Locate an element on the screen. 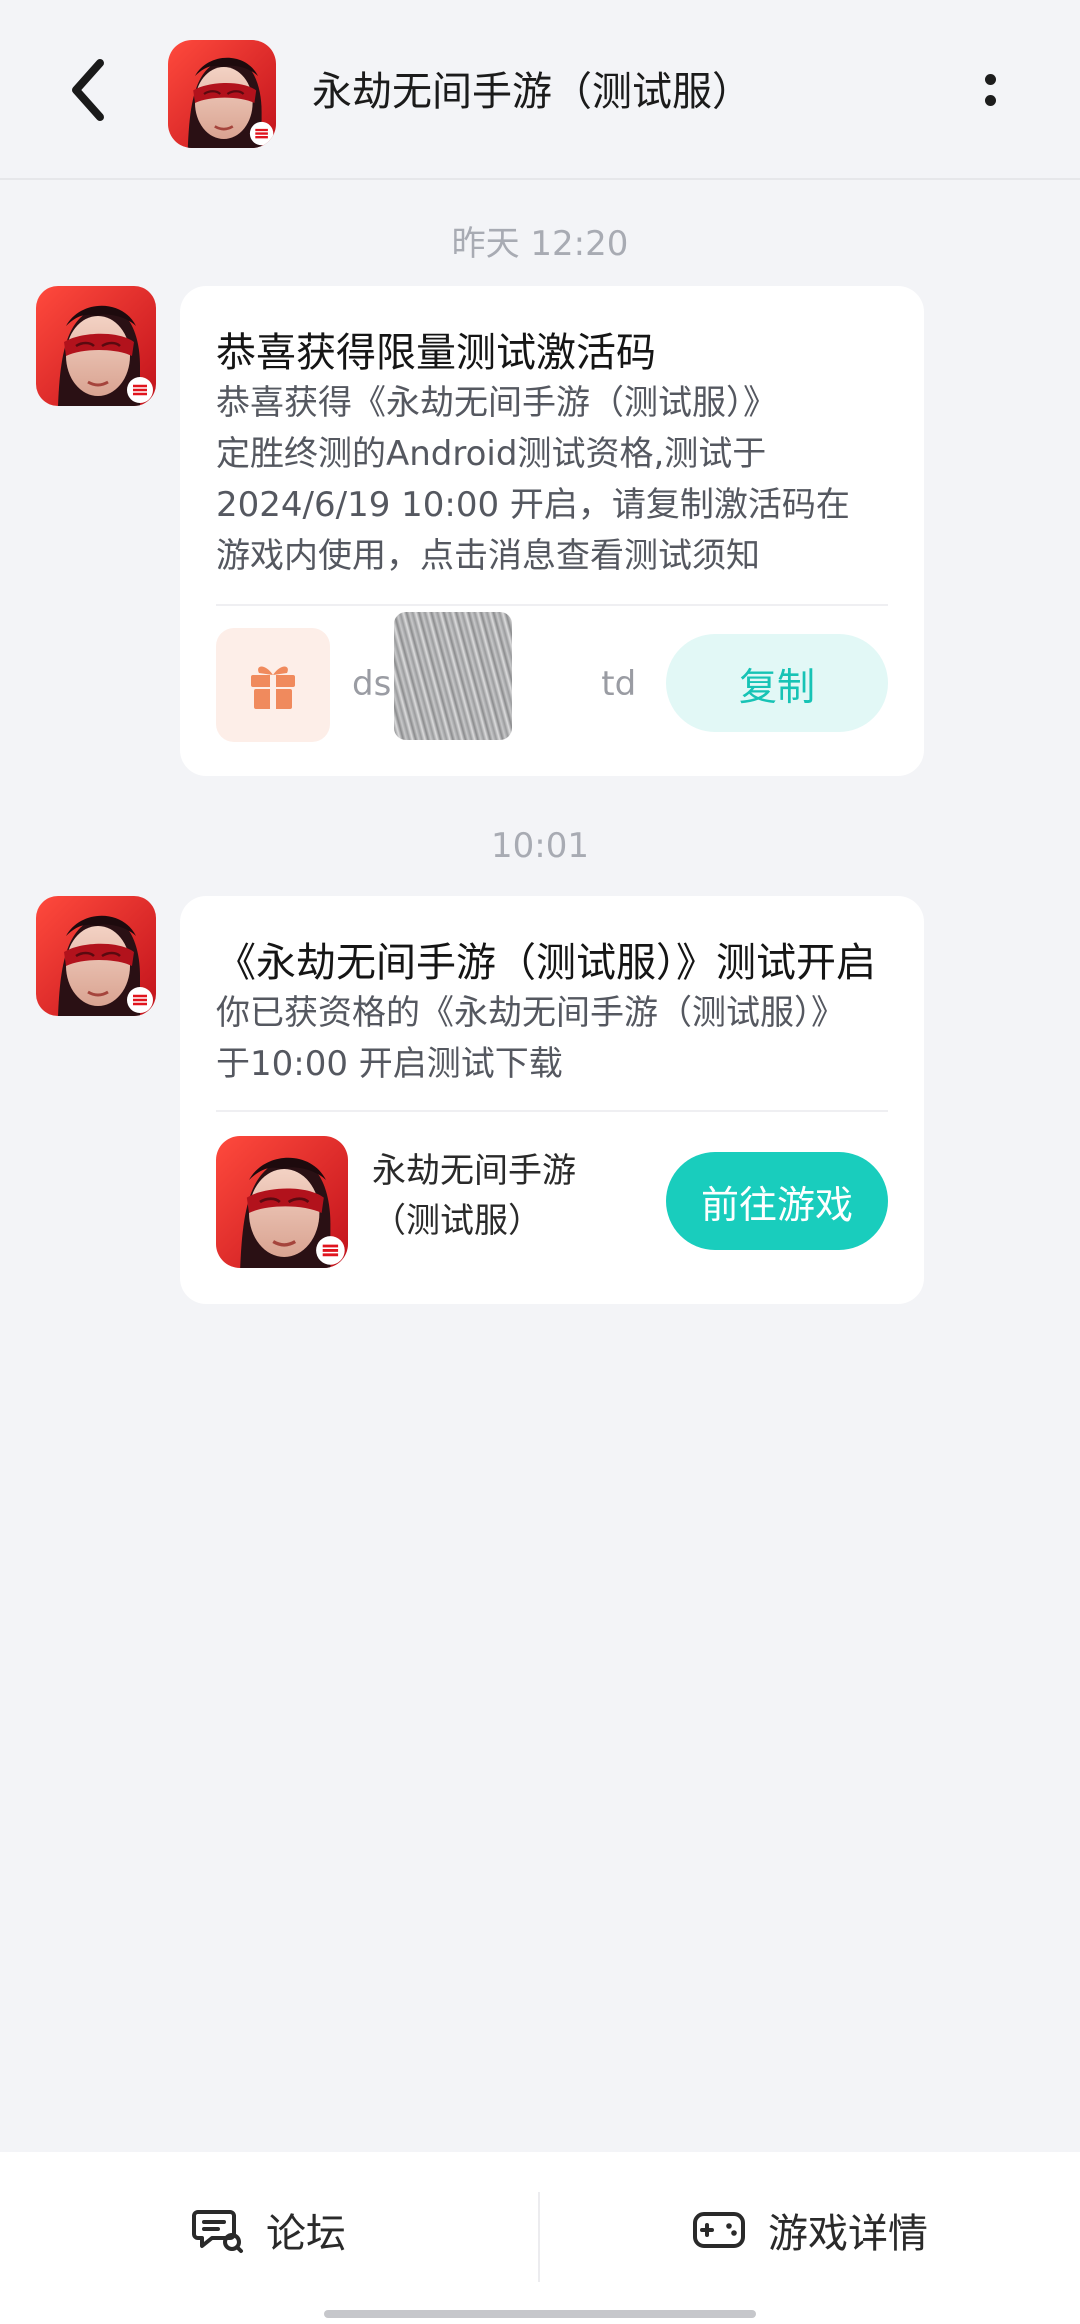 The width and height of the screenshot is (1080, 2324). home-indicator is located at coordinates (540, 2314).